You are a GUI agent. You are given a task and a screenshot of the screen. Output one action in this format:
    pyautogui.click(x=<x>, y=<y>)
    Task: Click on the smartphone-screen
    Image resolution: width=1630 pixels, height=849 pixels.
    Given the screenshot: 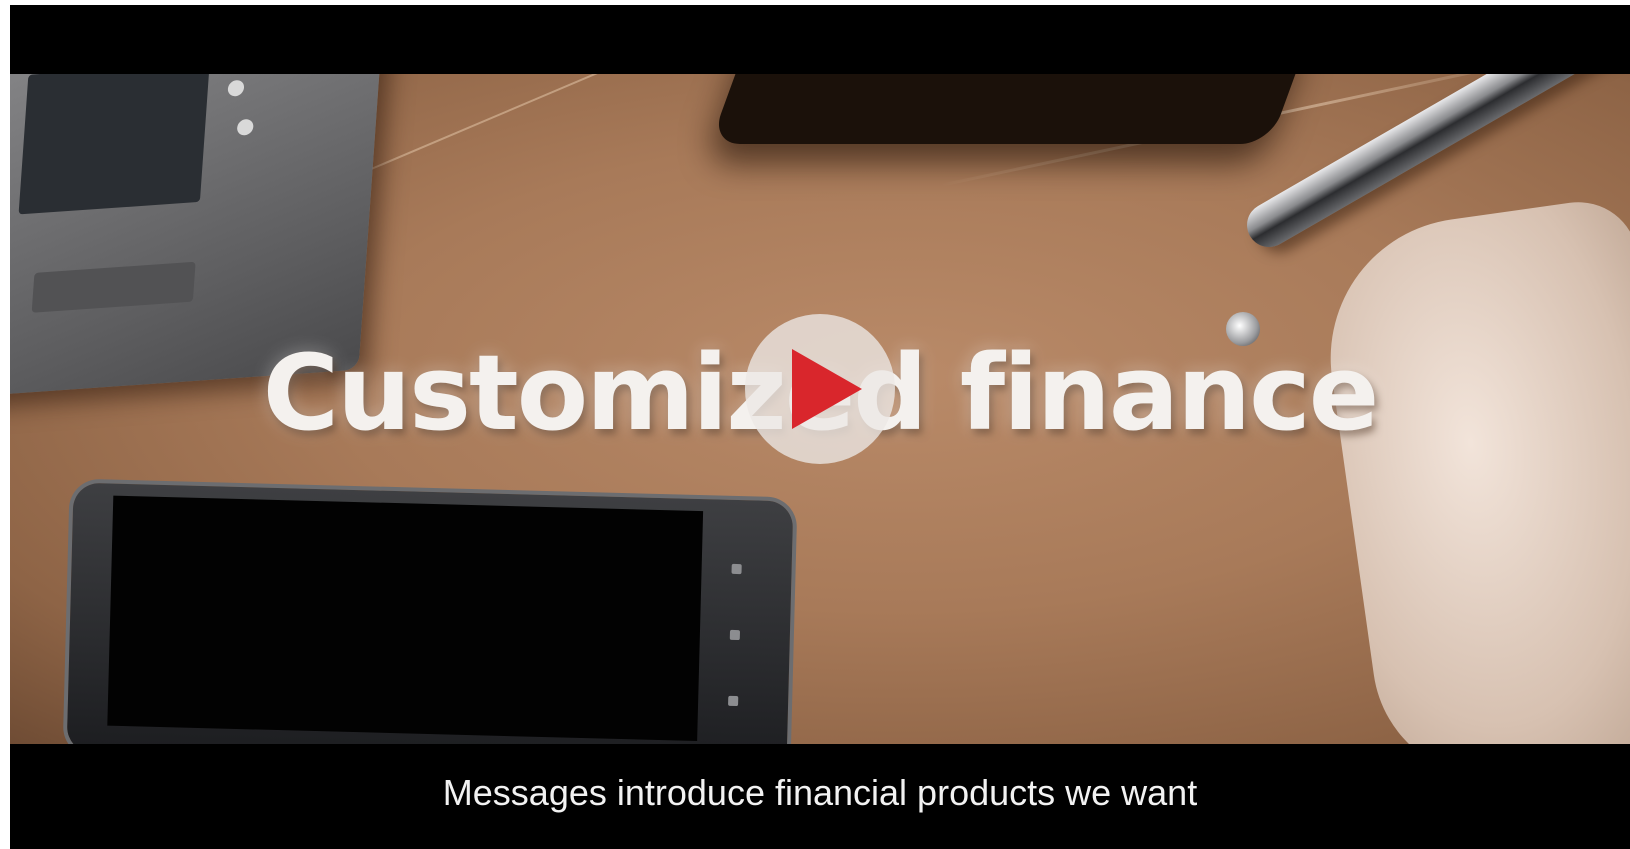 What is the action you would take?
    pyautogui.click(x=405, y=618)
    